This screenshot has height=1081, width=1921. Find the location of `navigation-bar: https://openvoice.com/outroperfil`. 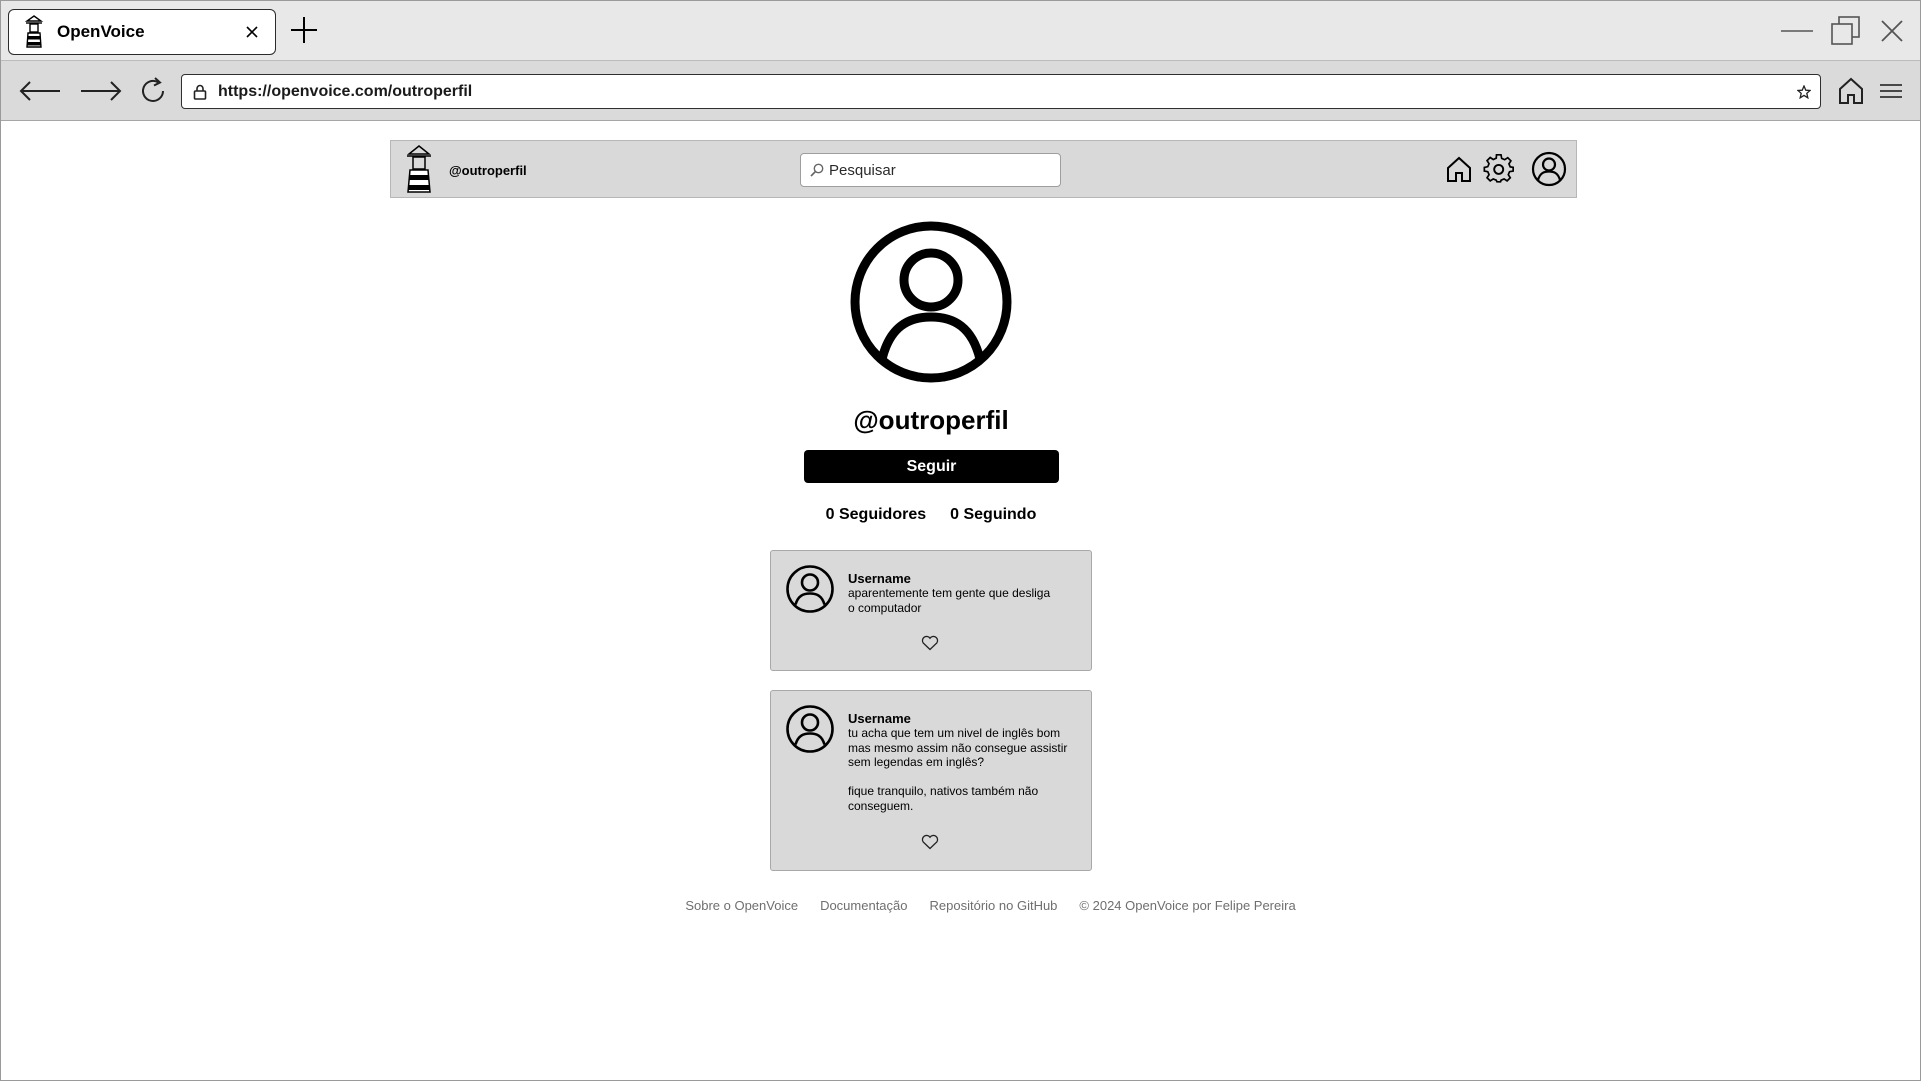

navigation-bar: https://openvoice.com/outroperfil is located at coordinates (960, 90).